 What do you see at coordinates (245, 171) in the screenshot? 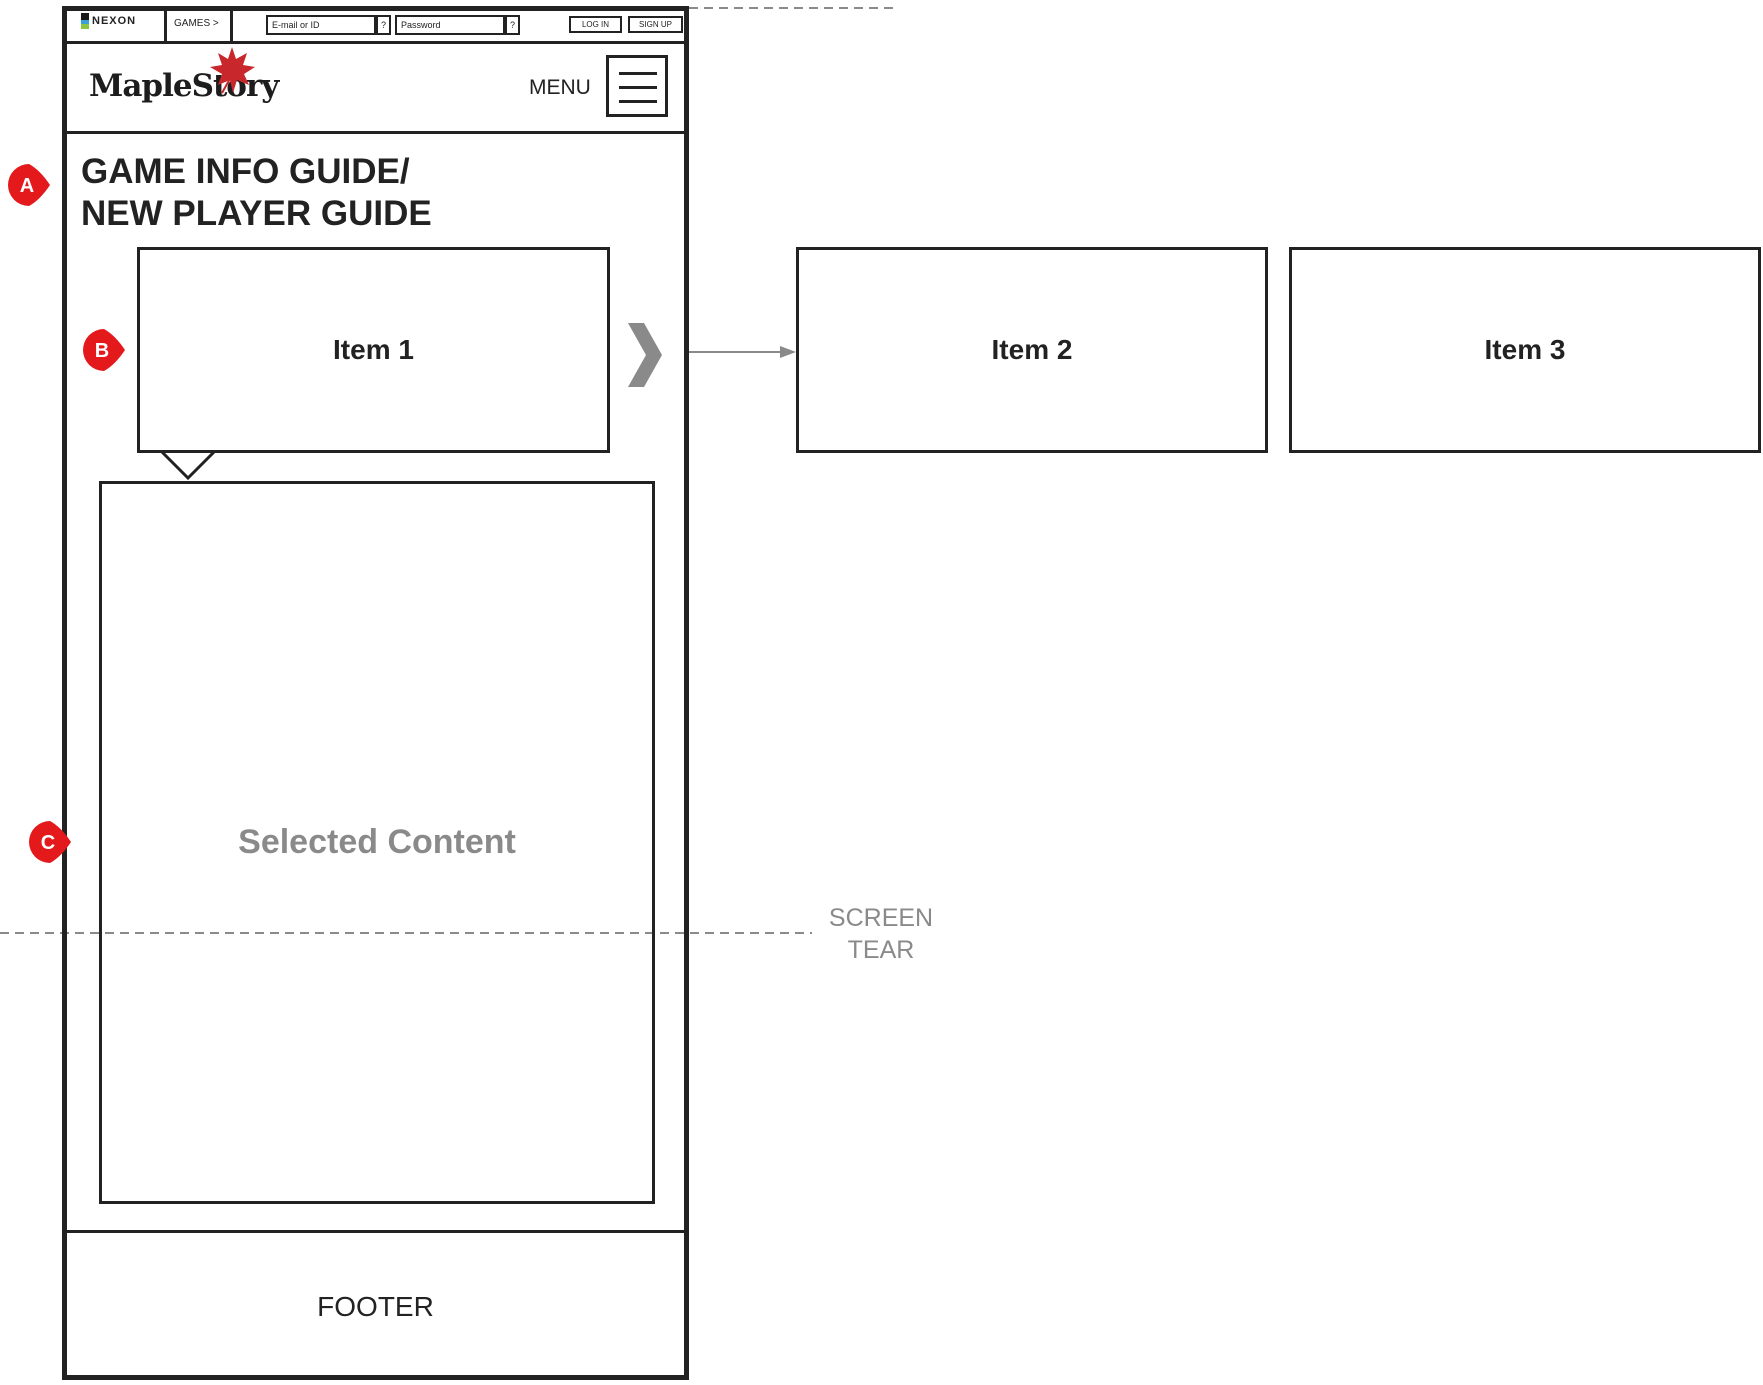
I see `page-title-line-1: GAME INFO GUIDE/` at bounding box center [245, 171].